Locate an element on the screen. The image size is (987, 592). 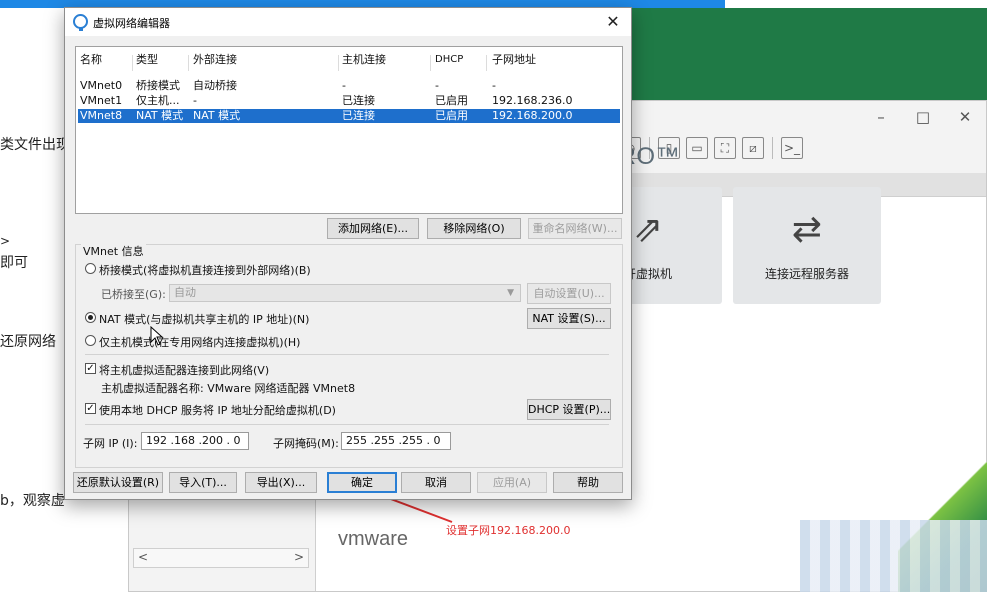
host-only-mode-label: 仅主机模式(在专用网络内连接虚拟机)(H) is located at coordinates (199, 342).